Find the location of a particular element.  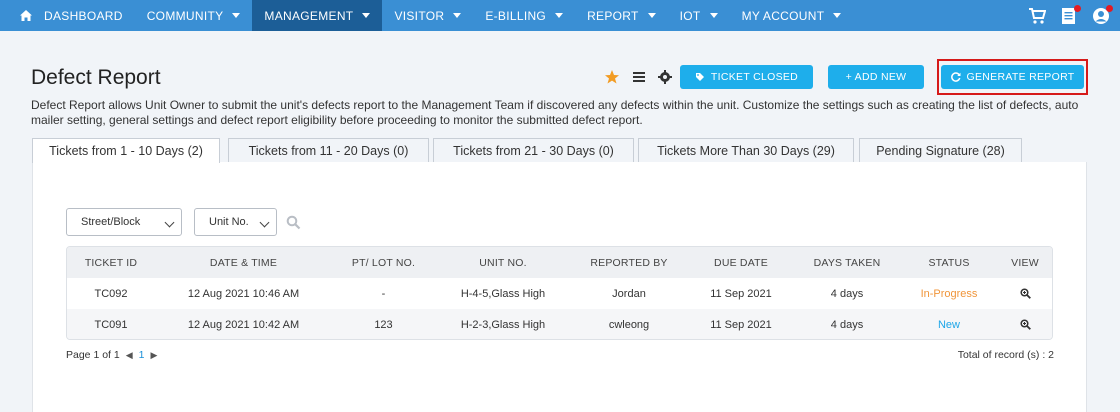

tab-label: Tickets More Than 30 Days (29) is located at coordinates (746, 150).